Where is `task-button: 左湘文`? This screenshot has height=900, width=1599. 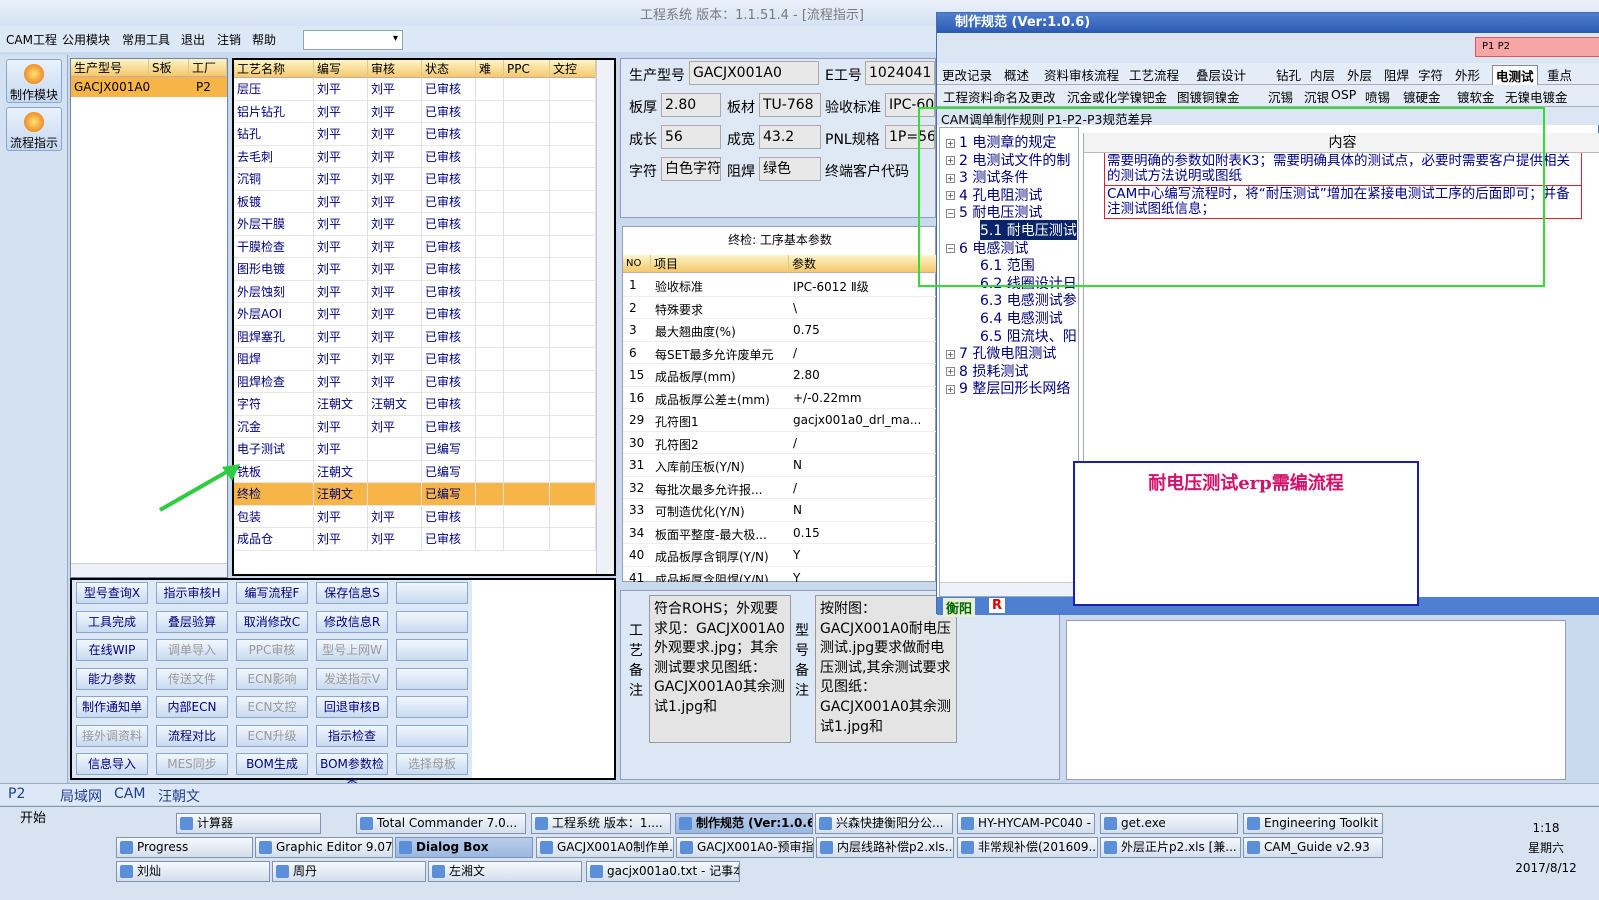 task-button: 左湘文 is located at coordinates (505, 871).